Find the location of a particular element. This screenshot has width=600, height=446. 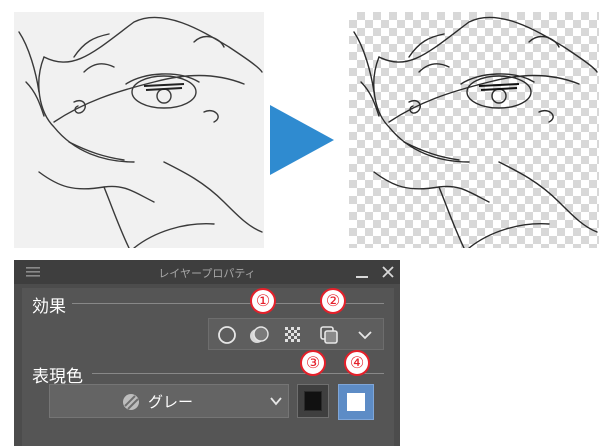

close-icon is located at coordinates (388, 272).